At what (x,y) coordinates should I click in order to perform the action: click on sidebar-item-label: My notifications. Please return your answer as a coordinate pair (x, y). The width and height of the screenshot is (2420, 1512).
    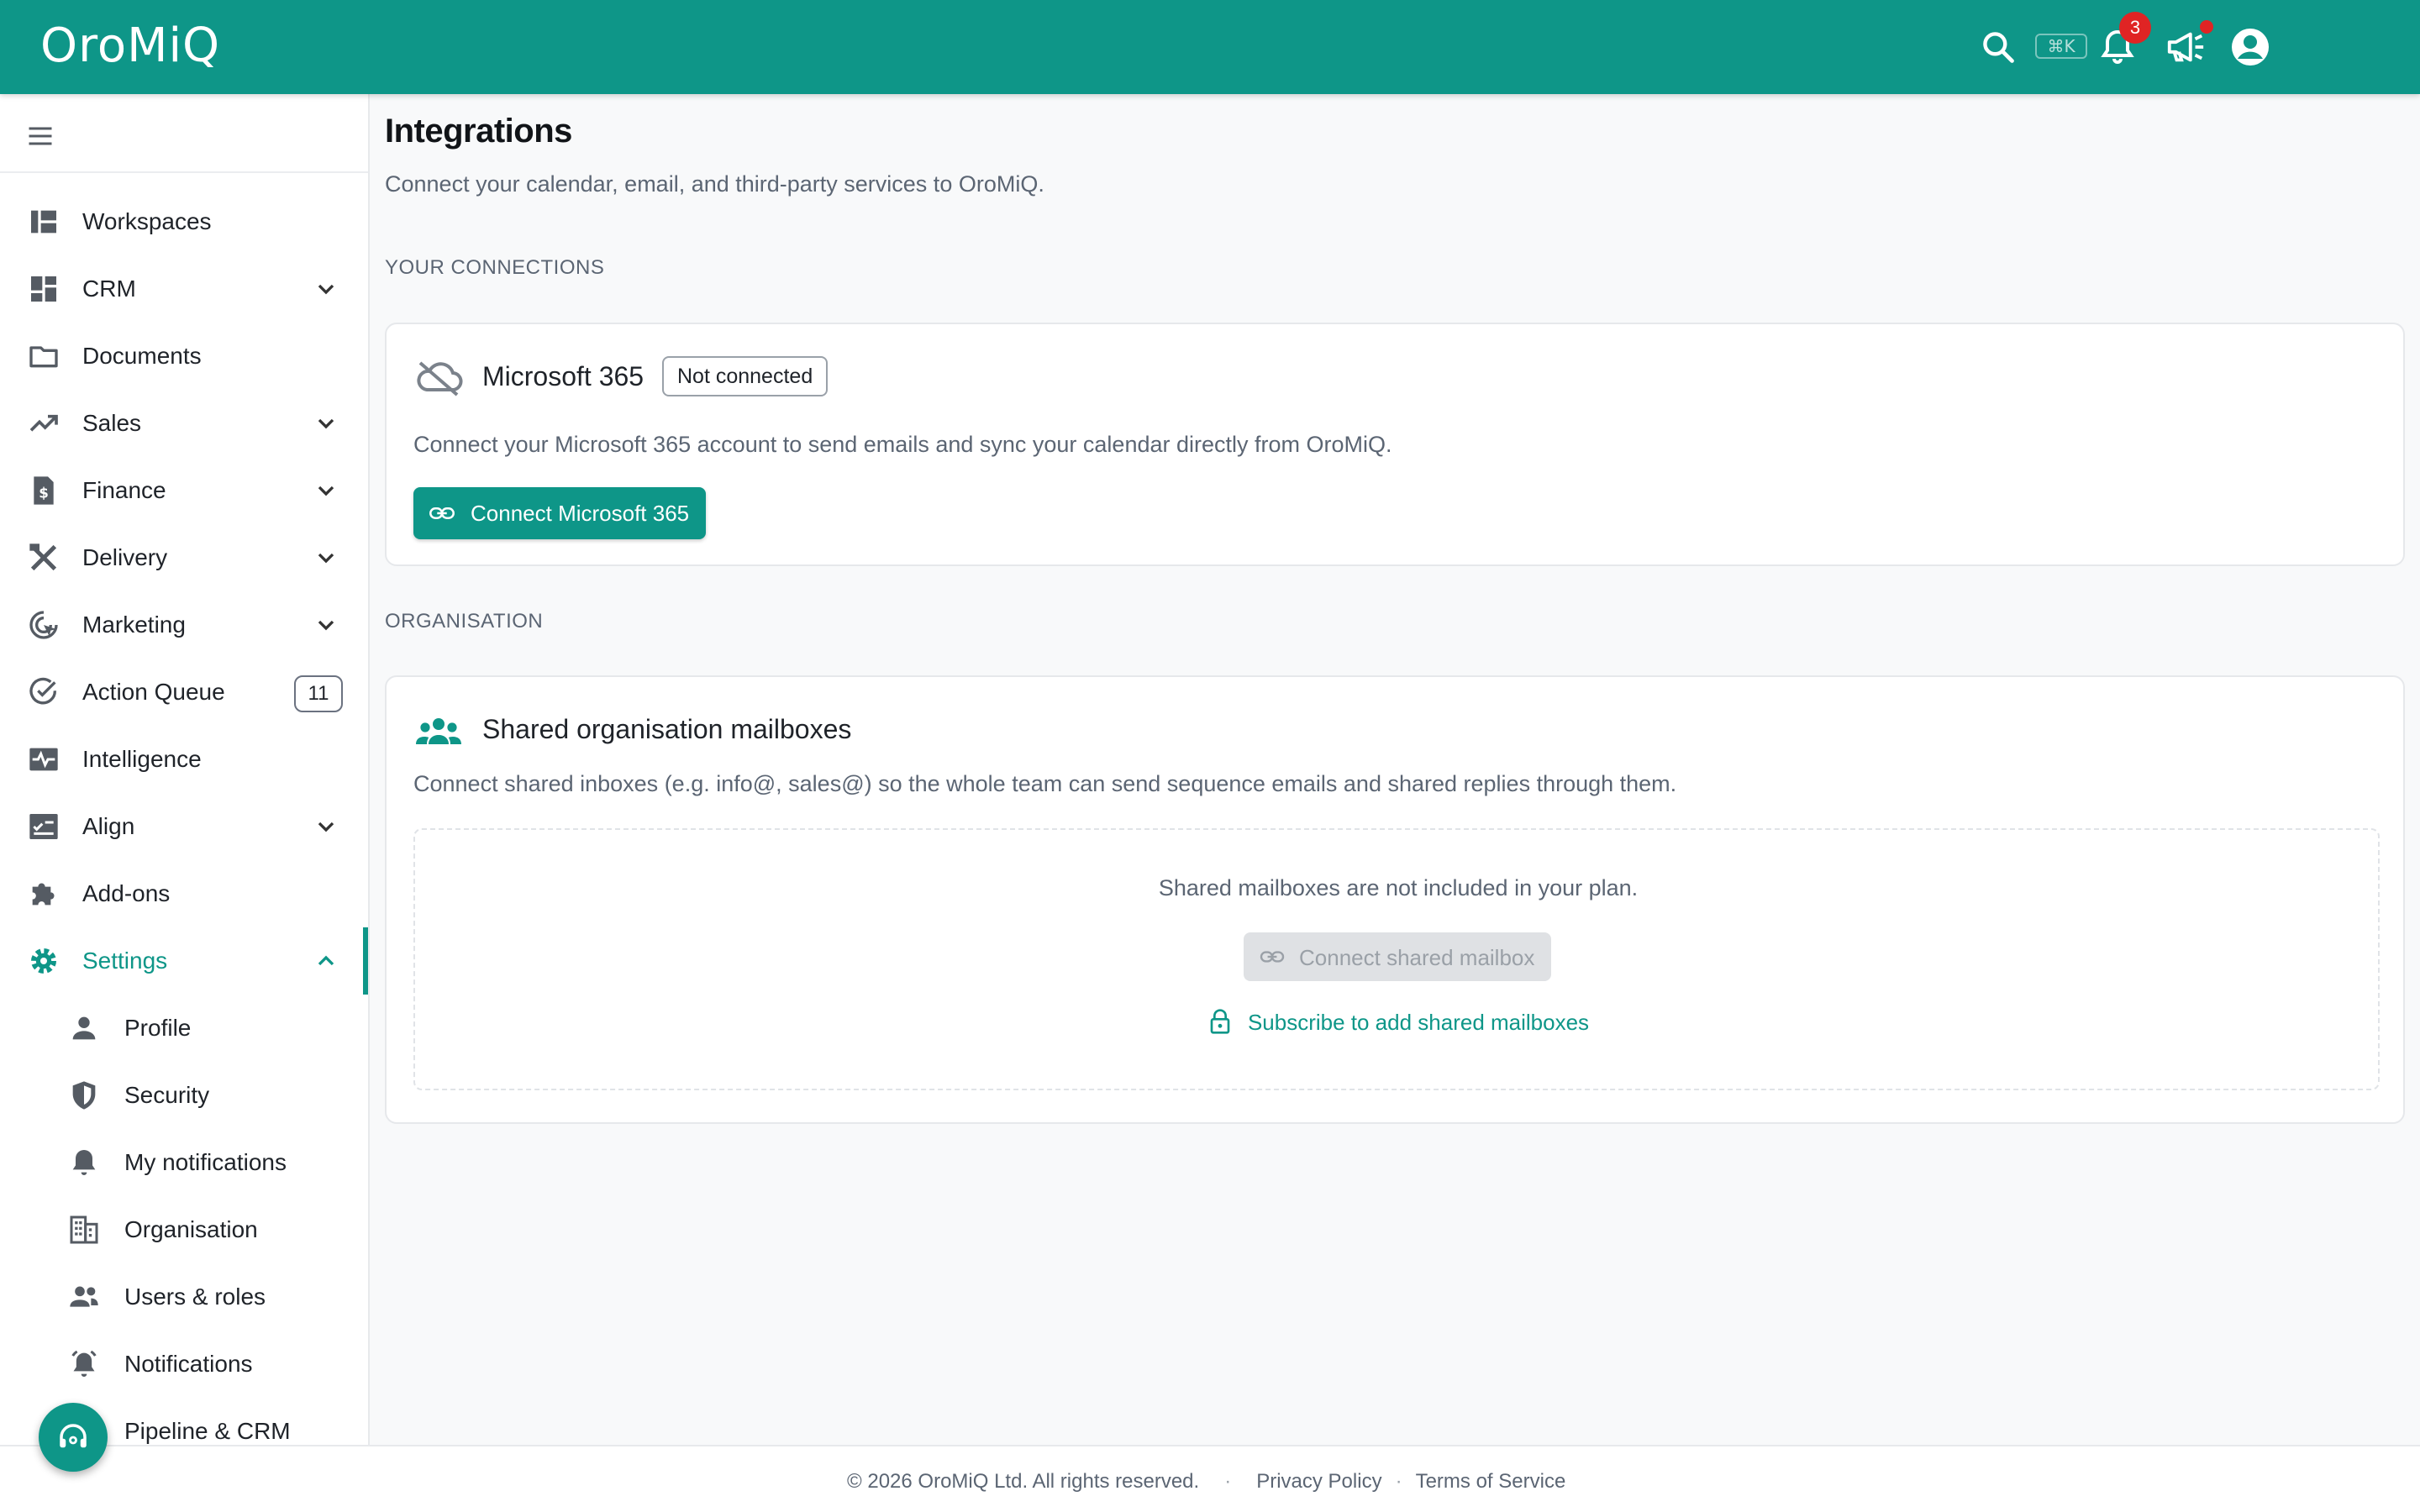
    Looking at the image, I should click on (206, 1162).